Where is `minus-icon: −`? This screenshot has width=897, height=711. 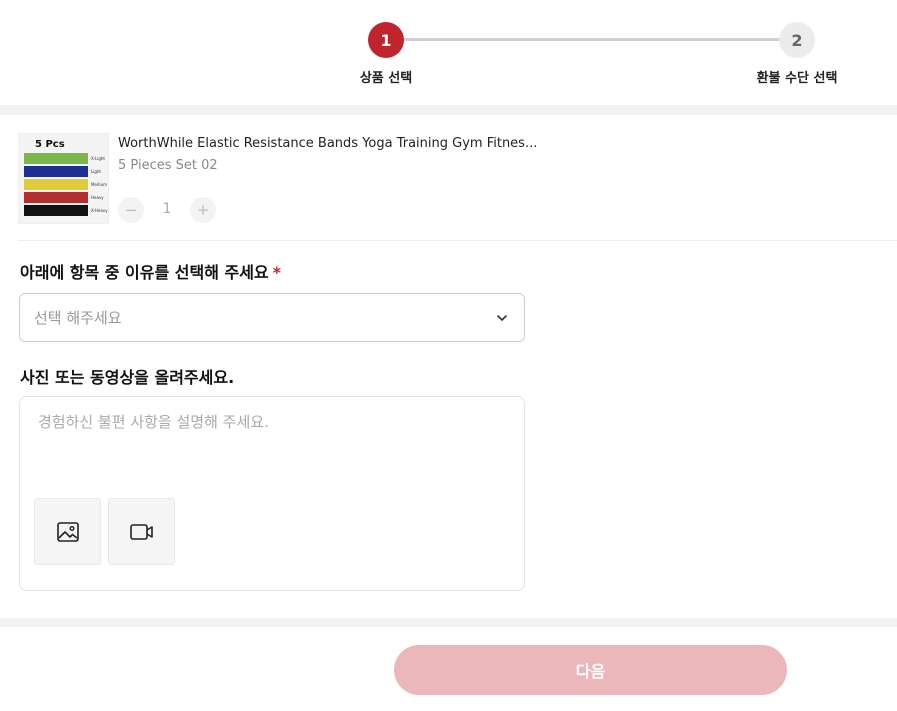 minus-icon: − is located at coordinates (131, 210).